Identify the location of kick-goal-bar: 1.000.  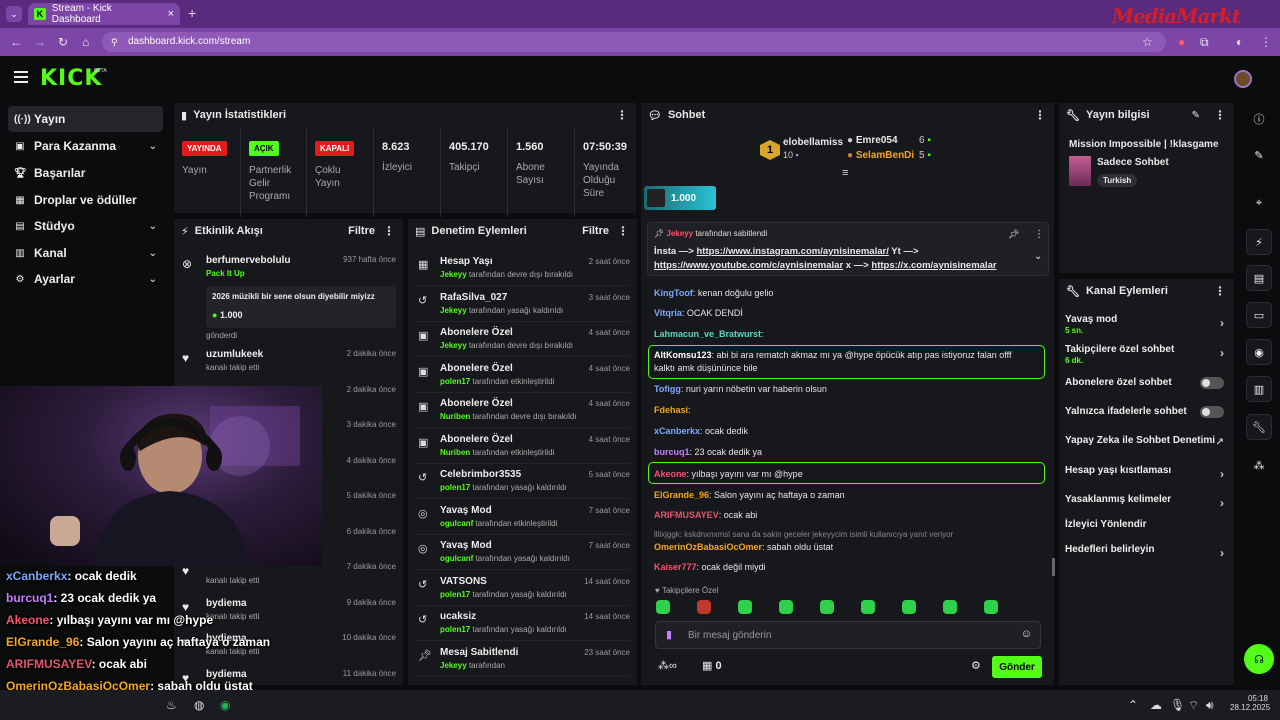
(680, 198).